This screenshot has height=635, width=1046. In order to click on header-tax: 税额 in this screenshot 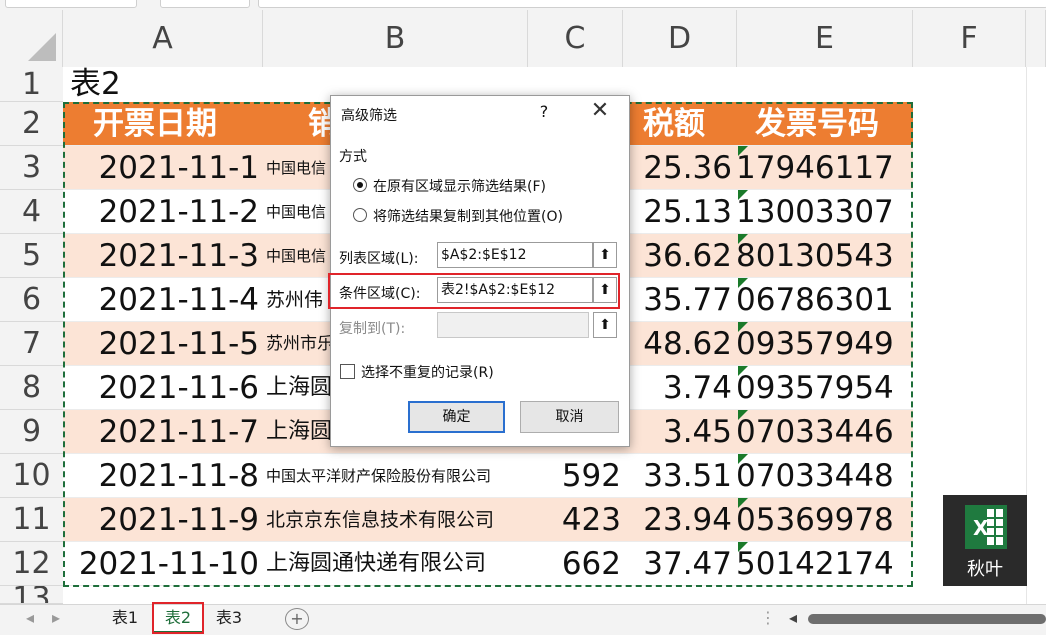, I will do `click(688, 124)`.